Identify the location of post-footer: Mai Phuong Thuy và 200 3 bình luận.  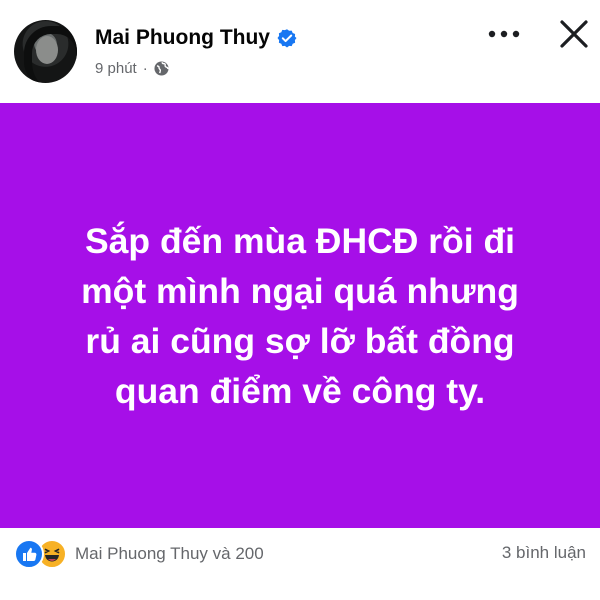
(300, 564).